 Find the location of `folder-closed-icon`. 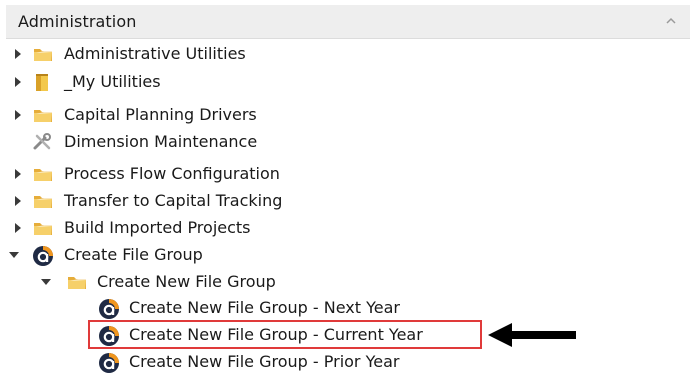

folder-closed-icon is located at coordinates (43, 82).